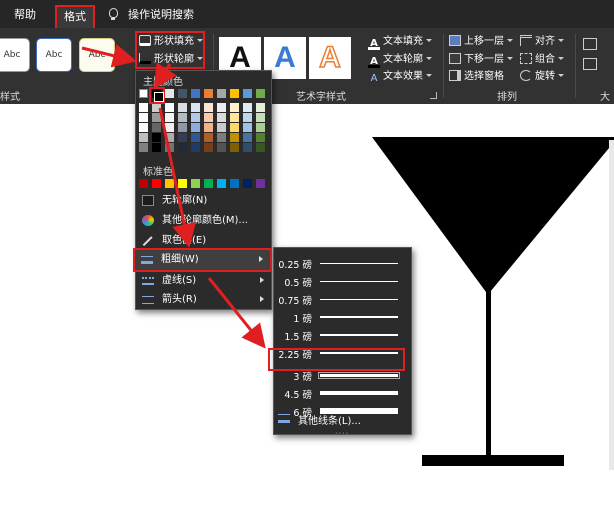  Describe the element at coordinates (400, 76) in the screenshot. I see `text-effects-button: A 文本效果` at that location.